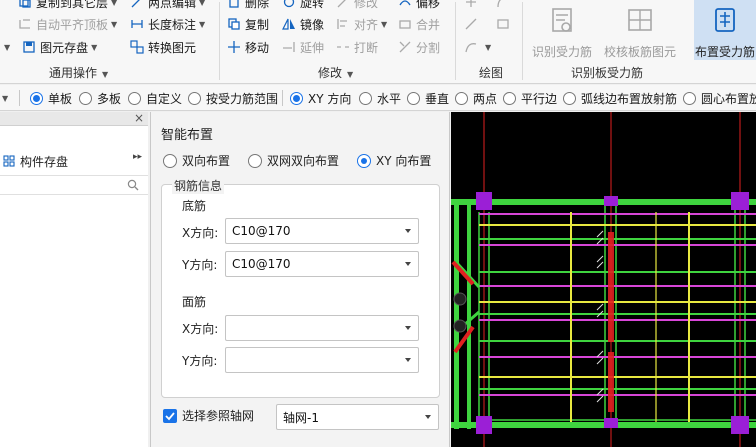 The image size is (756, 447). Describe the element at coordinates (198, 185) in the screenshot. I see `rebar-info-legend: 钢筋信息` at that location.